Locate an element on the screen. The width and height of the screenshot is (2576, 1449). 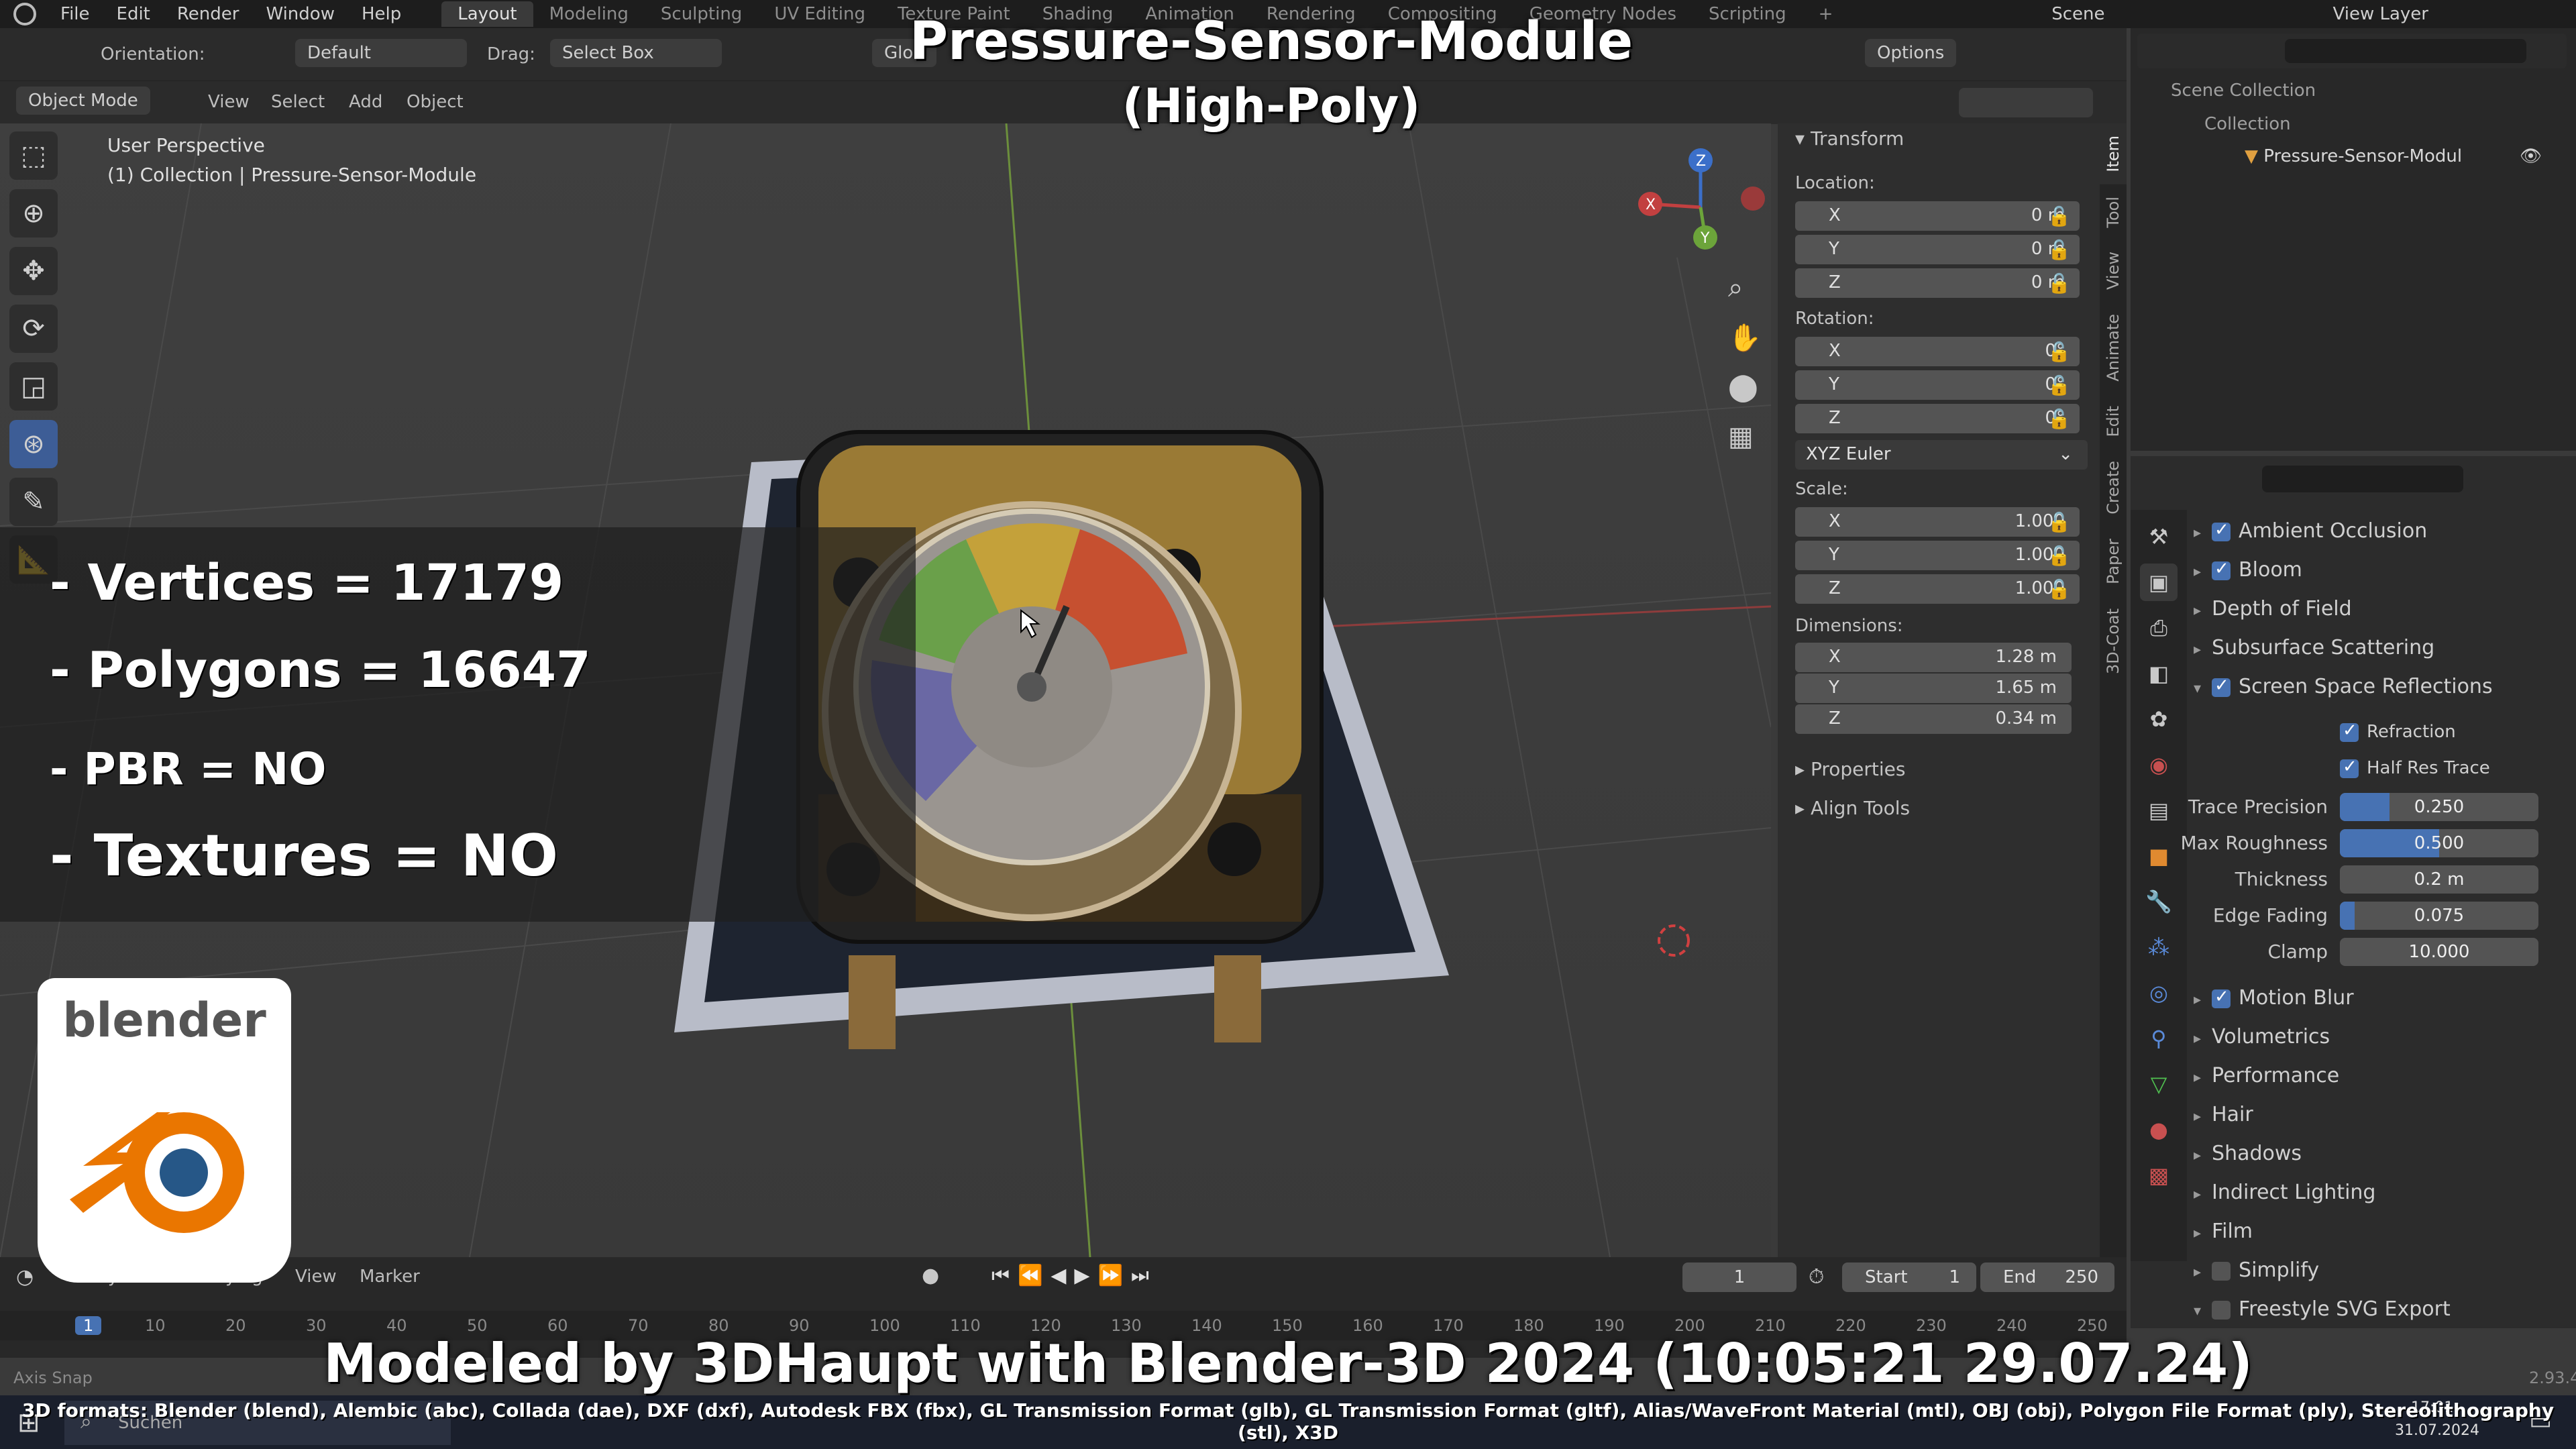
cursor-tool-icon: ⊕ is located at coordinates (33, 213).